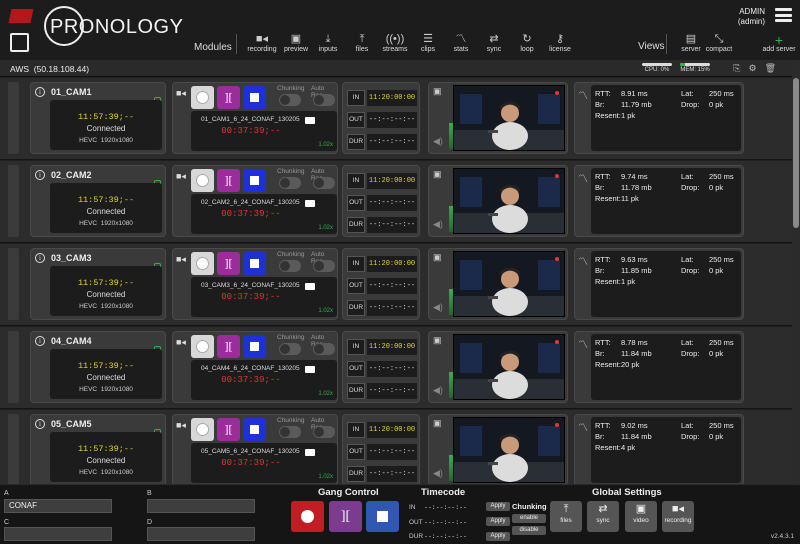  I want to click on module-clips: ☰ clips, so click(428, 43).